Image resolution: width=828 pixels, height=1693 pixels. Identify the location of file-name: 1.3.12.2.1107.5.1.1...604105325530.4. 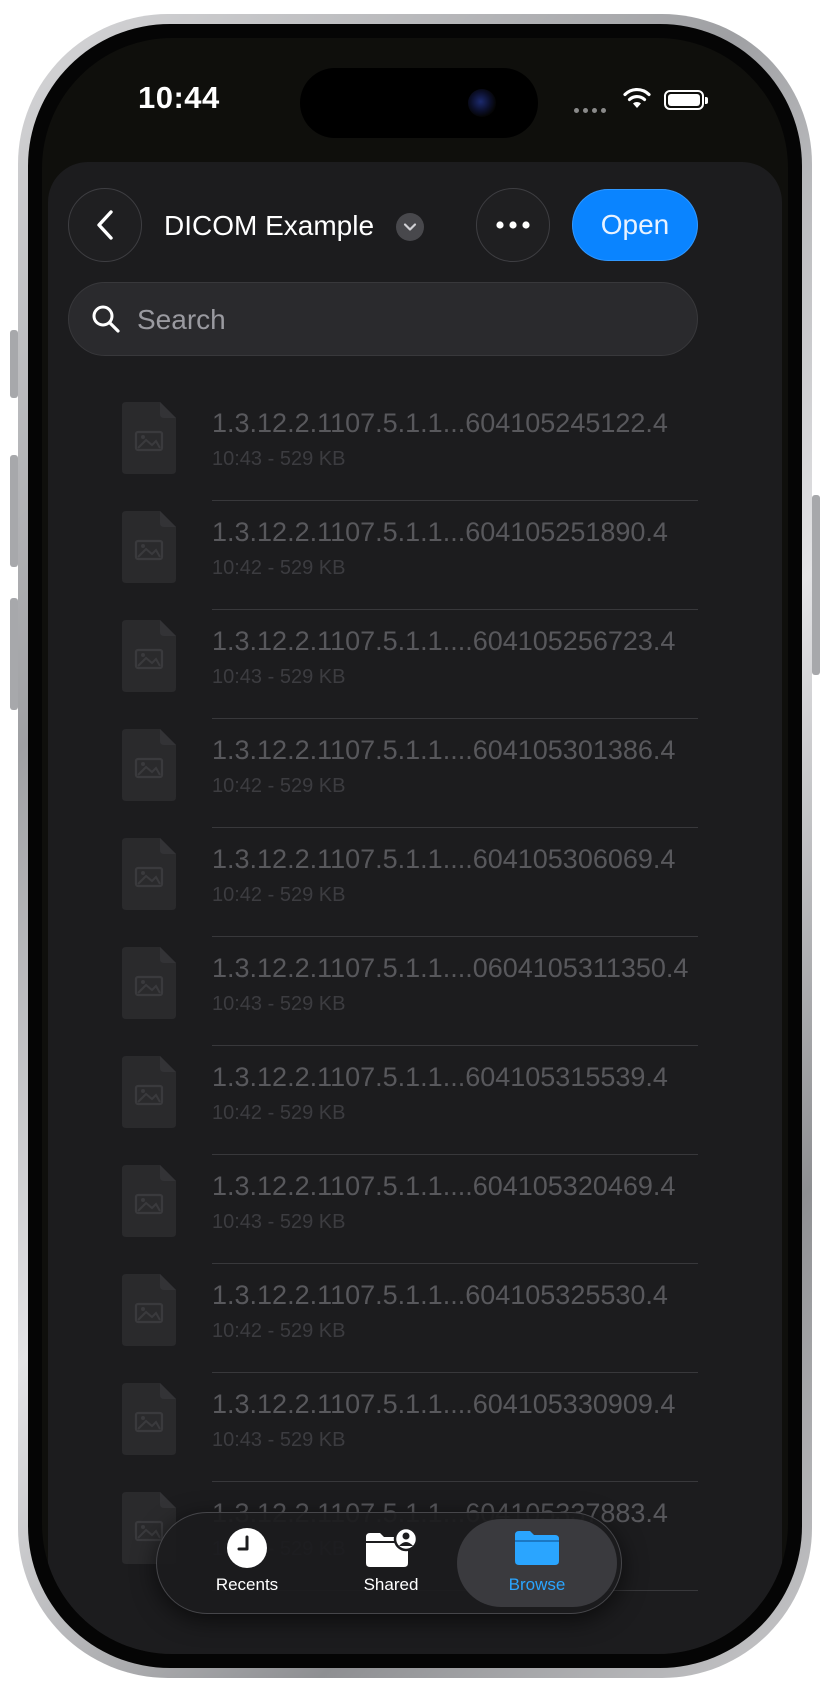
(440, 1295).